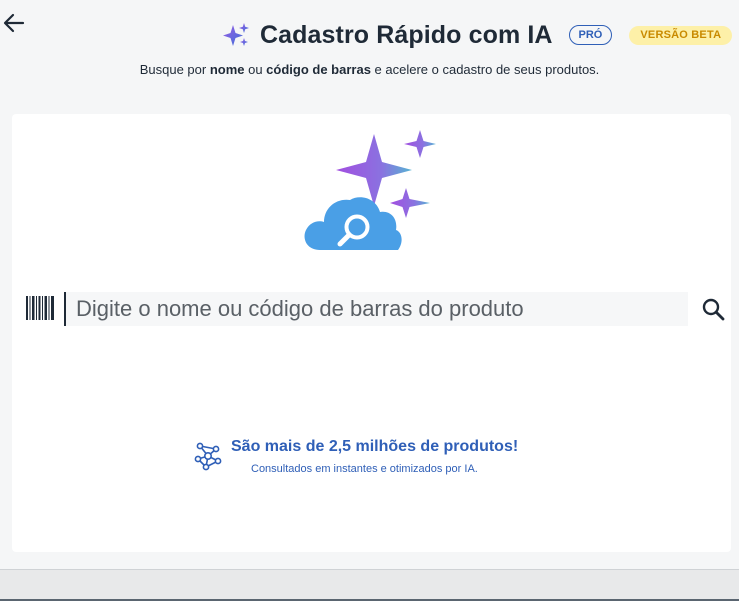 The image size is (739, 601). What do you see at coordinates (406, 34) in the screenshot?
I see `page-title: Cadastro Rápido com IA` at bounding box center [406, 34].